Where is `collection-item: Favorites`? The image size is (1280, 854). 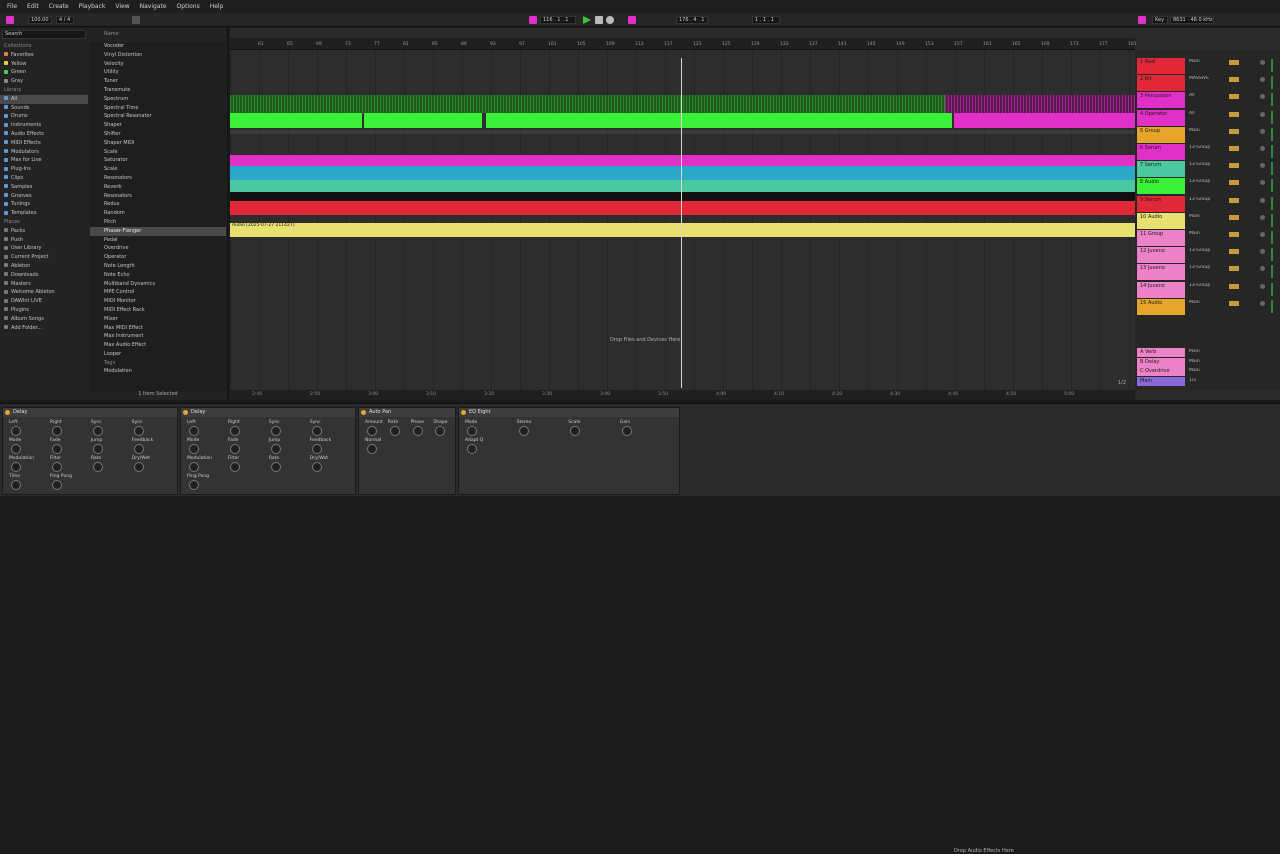
collection-item: Favorites is located at coordinates (44, 55).